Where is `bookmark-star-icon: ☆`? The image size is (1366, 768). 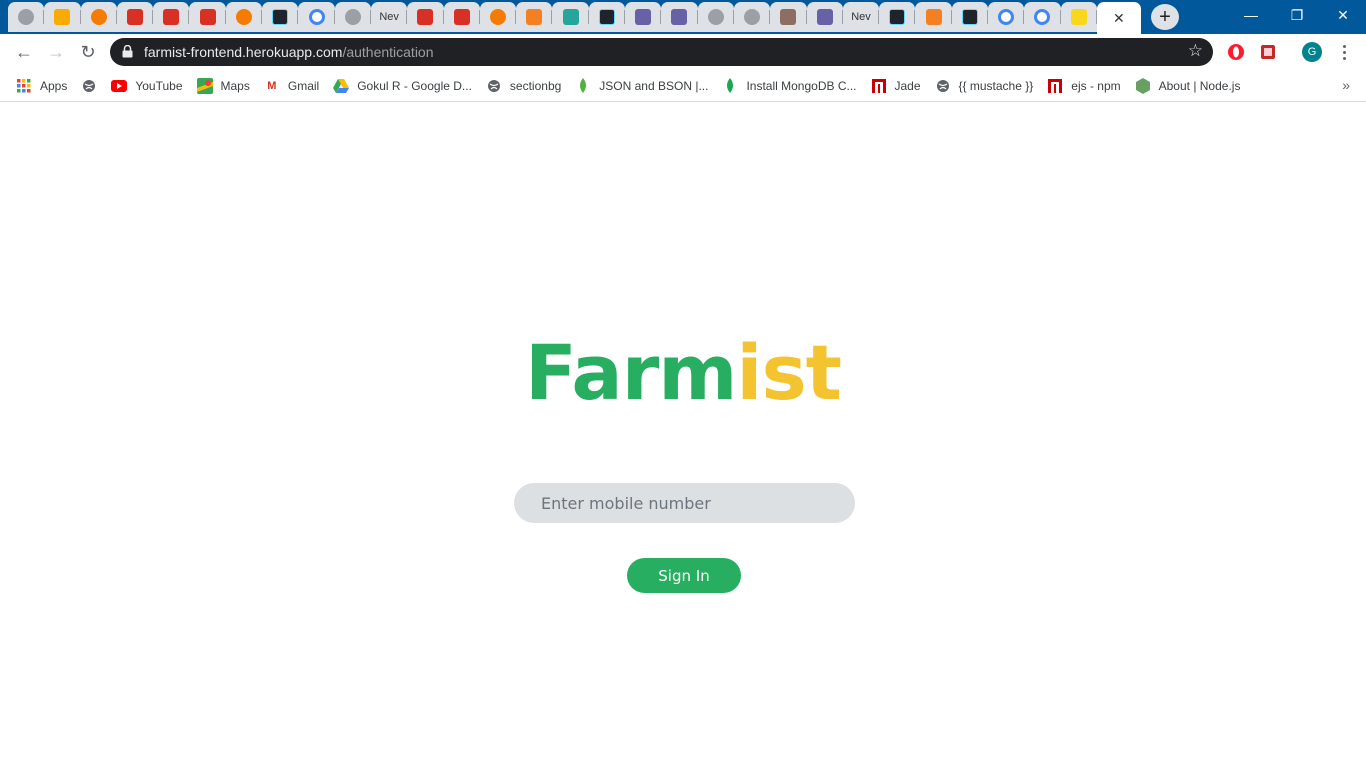 bookmark-star-icon: ☆ is located at coordinates (1195, 51).